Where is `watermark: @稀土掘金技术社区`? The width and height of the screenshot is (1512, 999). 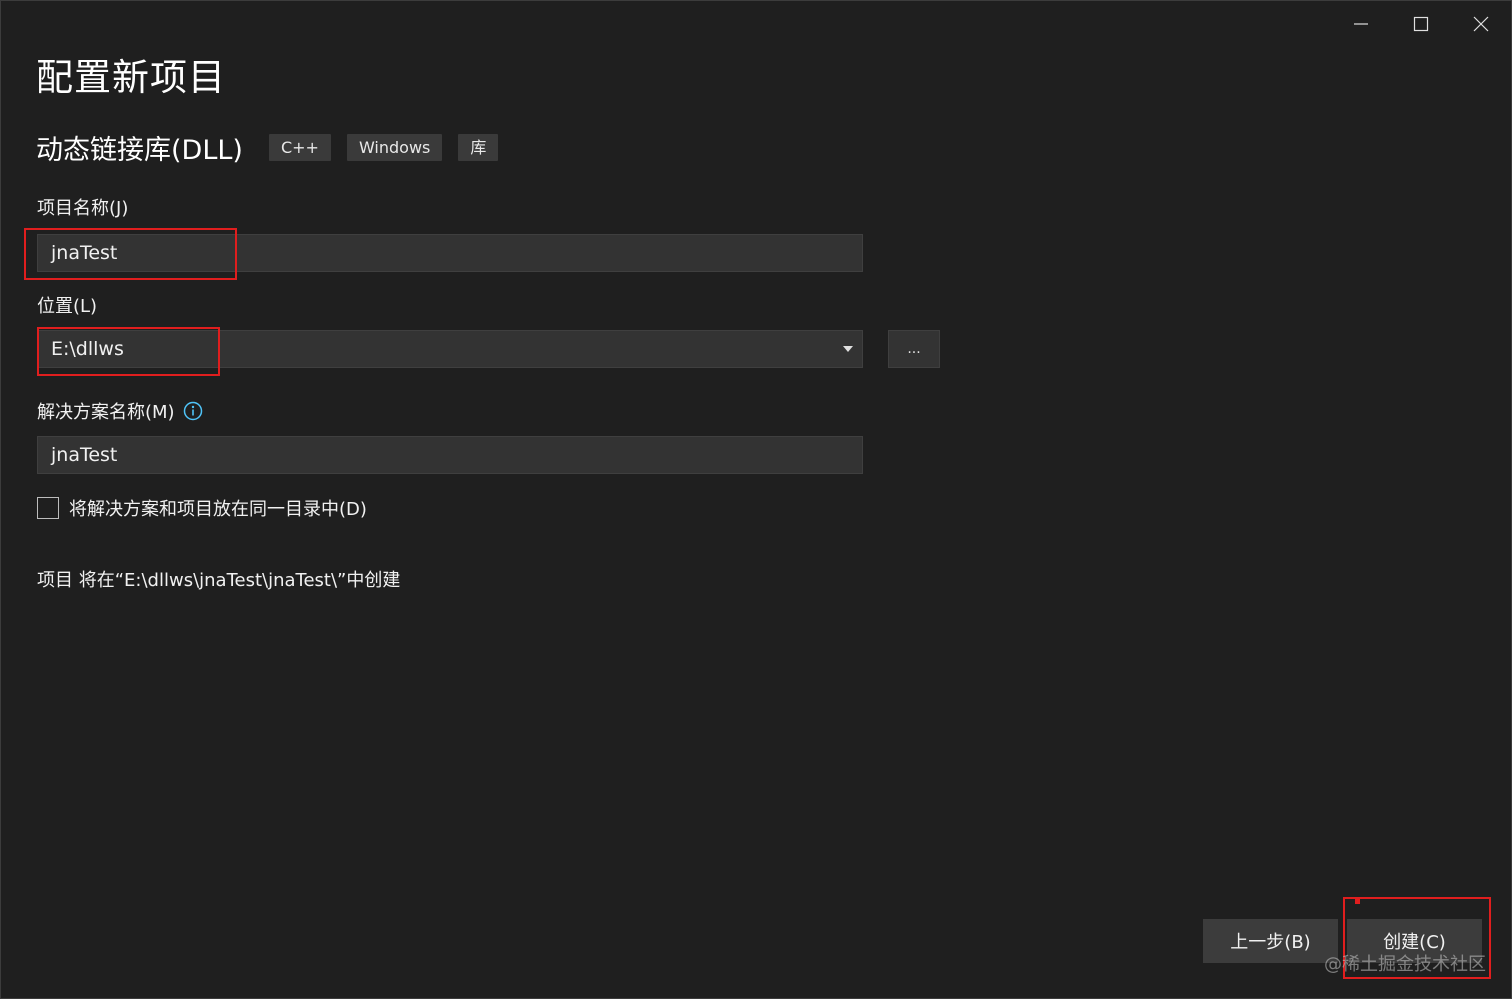 watermark: @稀土掘金技术社区 is located at coordinates (1405, 964).